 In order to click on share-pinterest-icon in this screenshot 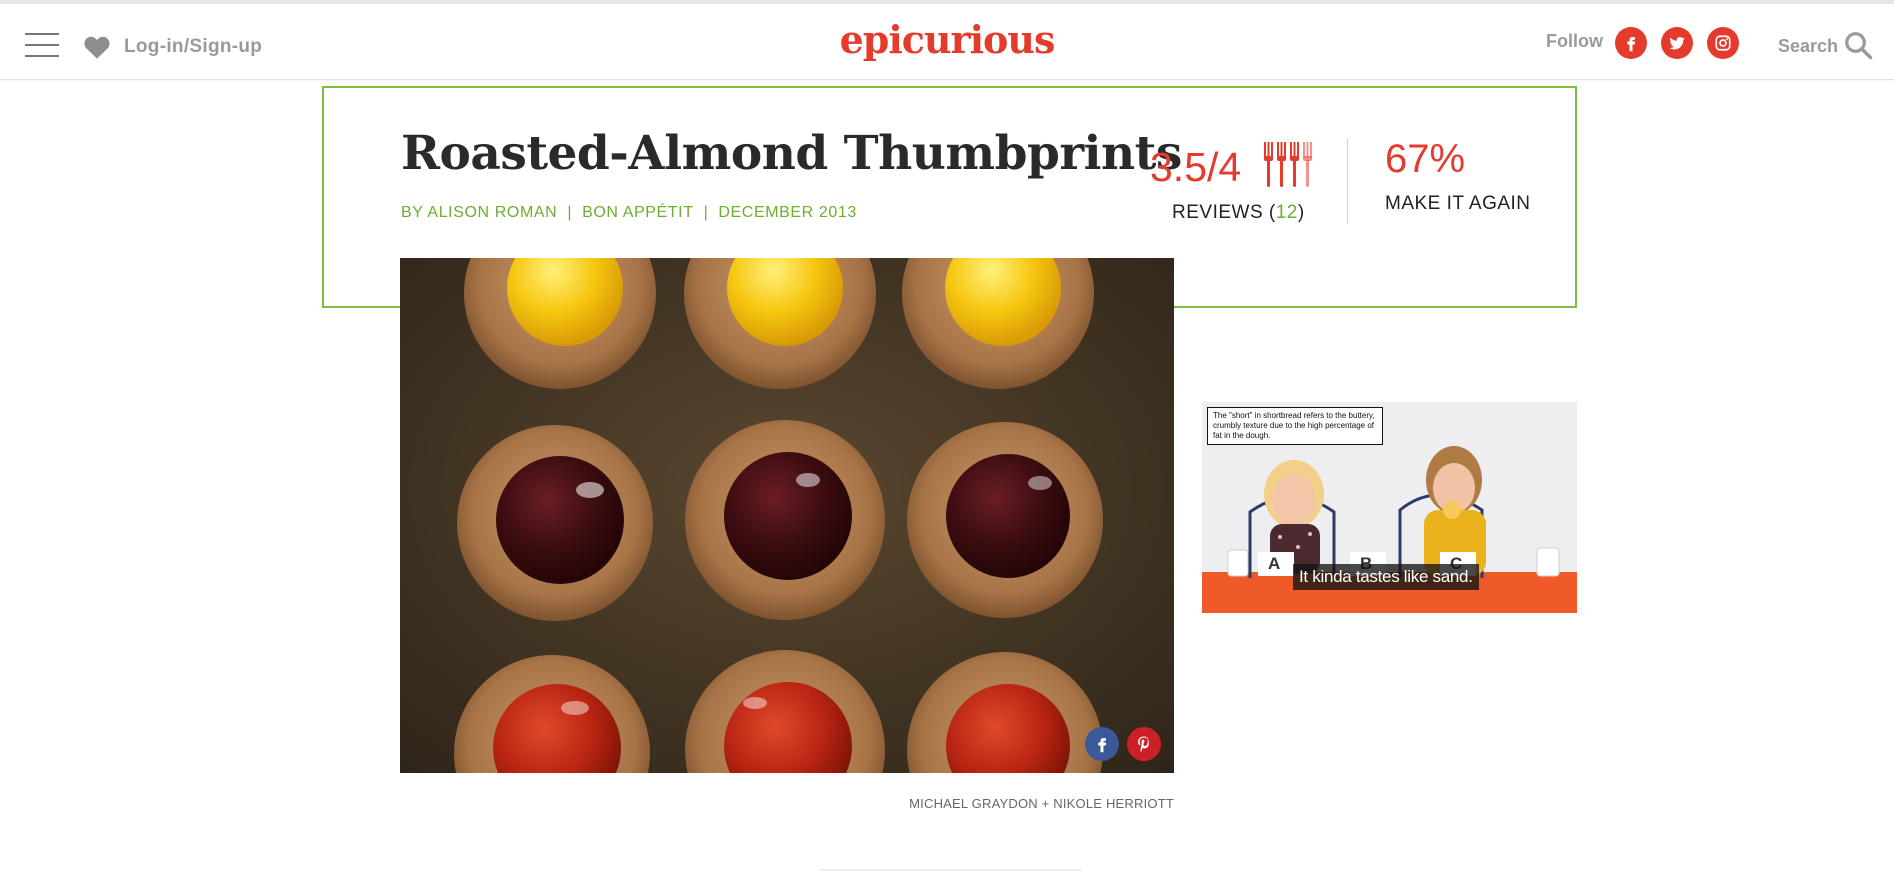, I will do `click(1144, 744)`.